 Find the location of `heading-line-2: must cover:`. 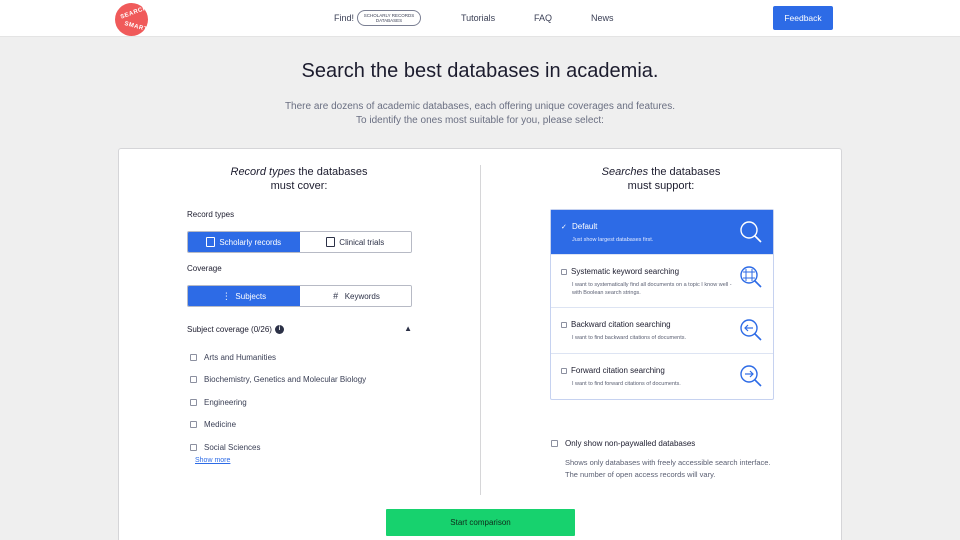

heading-line-2: must cover: is located at coordinates (299, 186).